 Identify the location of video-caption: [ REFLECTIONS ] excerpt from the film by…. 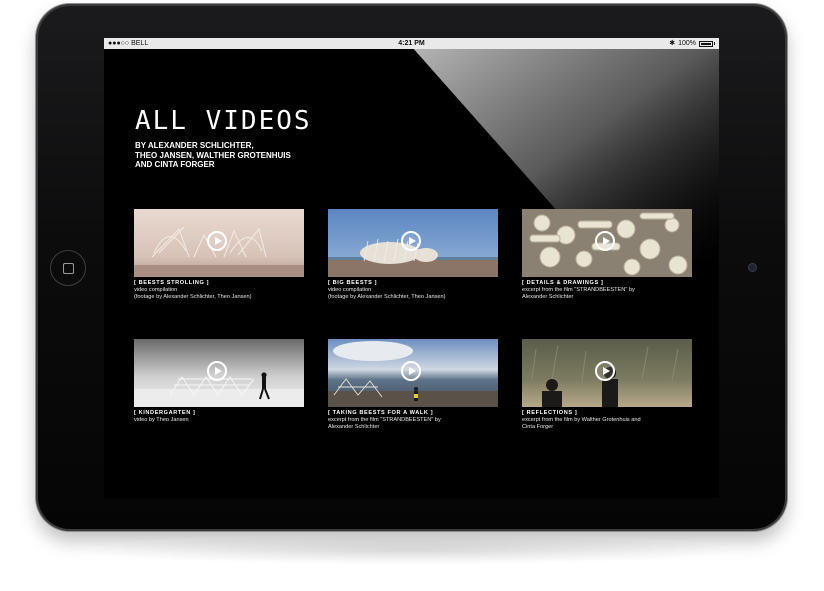
(607, 421).